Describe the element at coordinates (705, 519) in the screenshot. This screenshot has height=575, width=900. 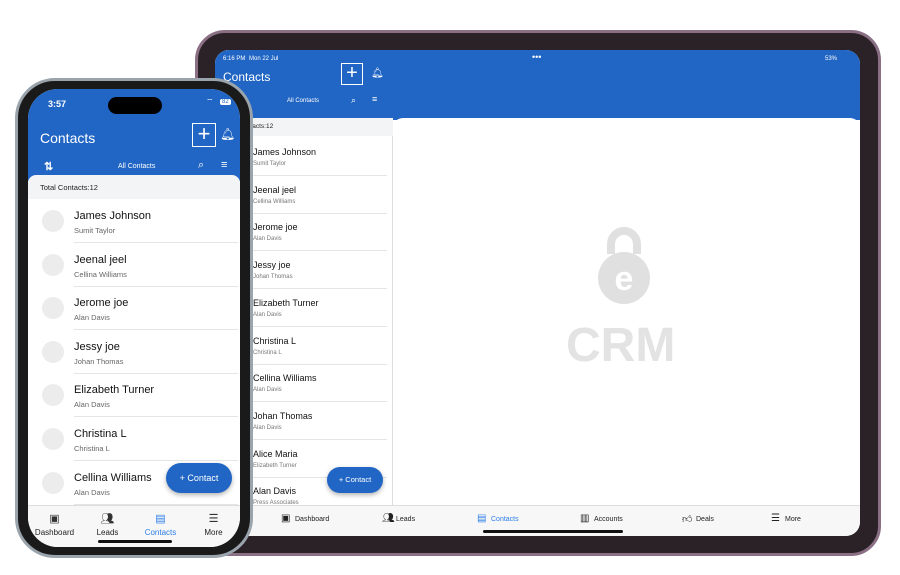
I see `tab-label: Deals` at that location.